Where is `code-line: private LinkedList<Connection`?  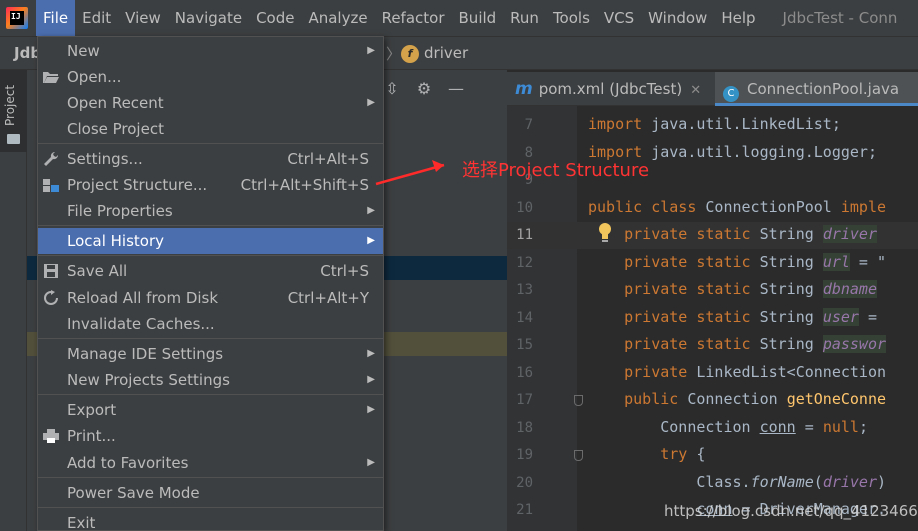 code-line: private LinkedList<Connection is located at coordinates (755, 372).